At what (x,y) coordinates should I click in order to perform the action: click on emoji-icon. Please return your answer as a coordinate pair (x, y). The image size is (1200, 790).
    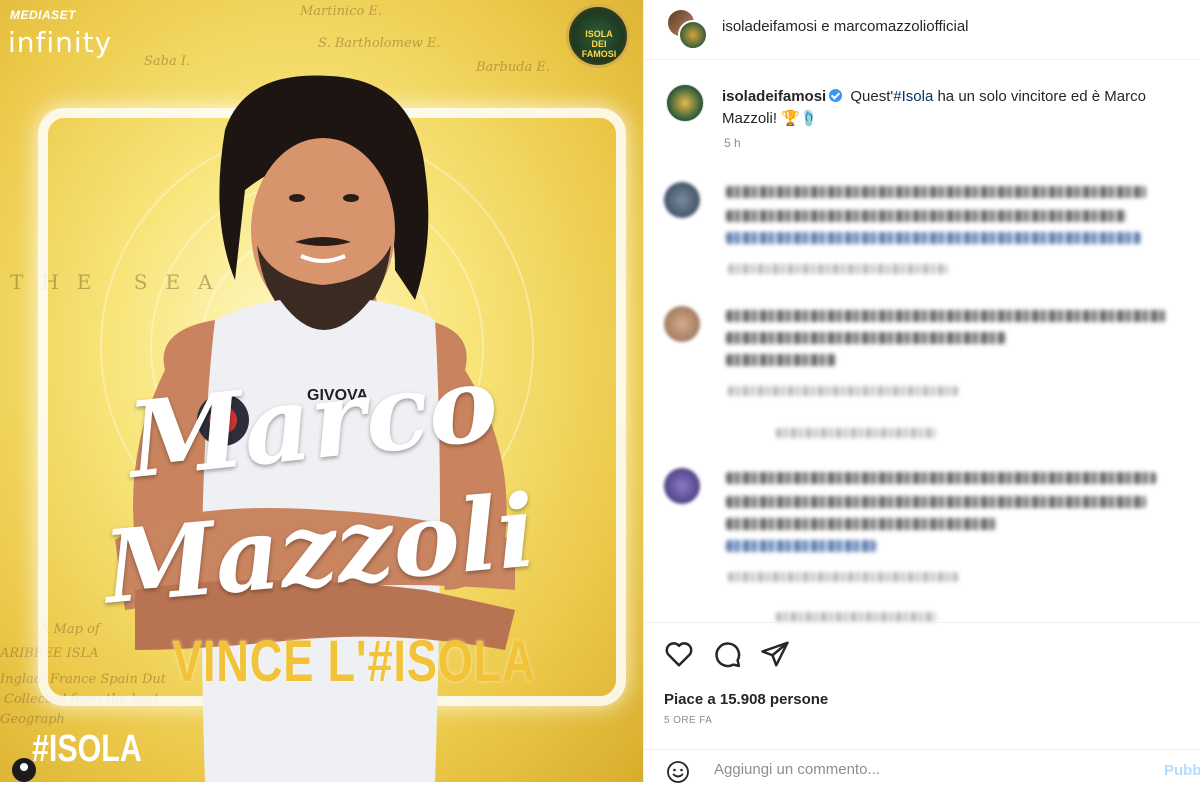
    Looking at the image, I should click on (678, 772).